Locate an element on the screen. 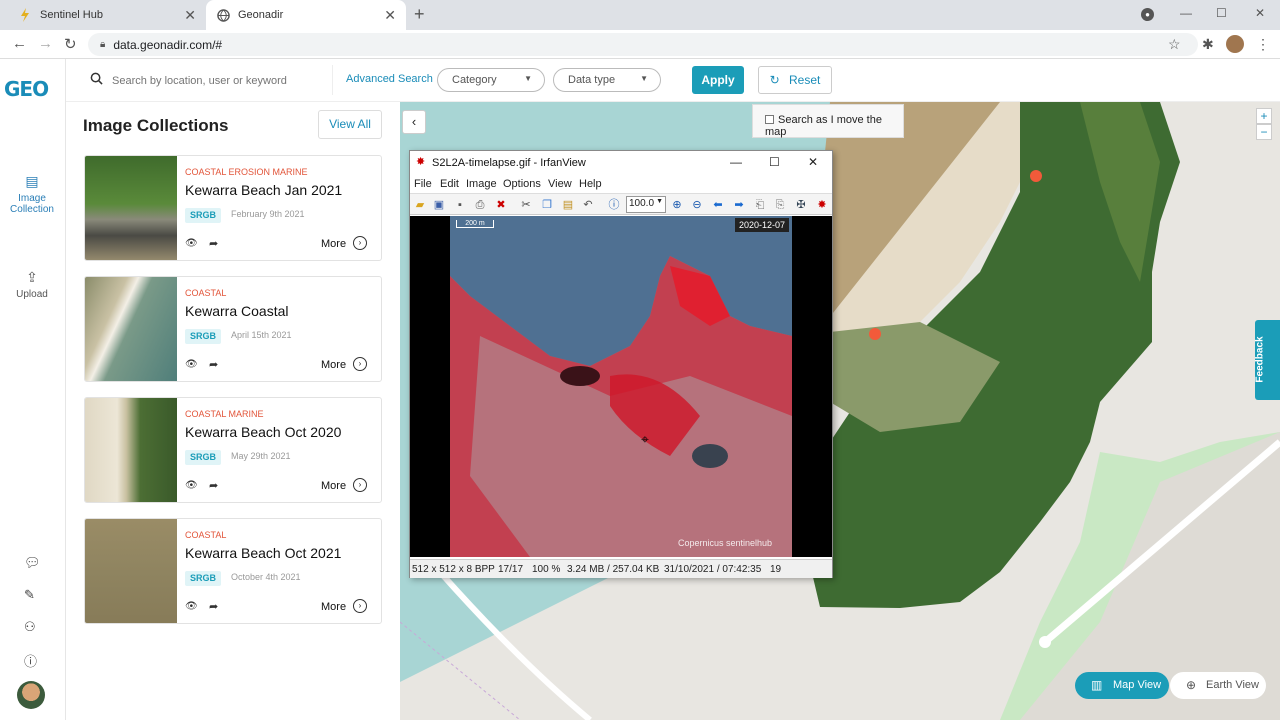 This screenshot has width=1280, height=720. print-icon: ⎙ is located at coordinates (480, 205).